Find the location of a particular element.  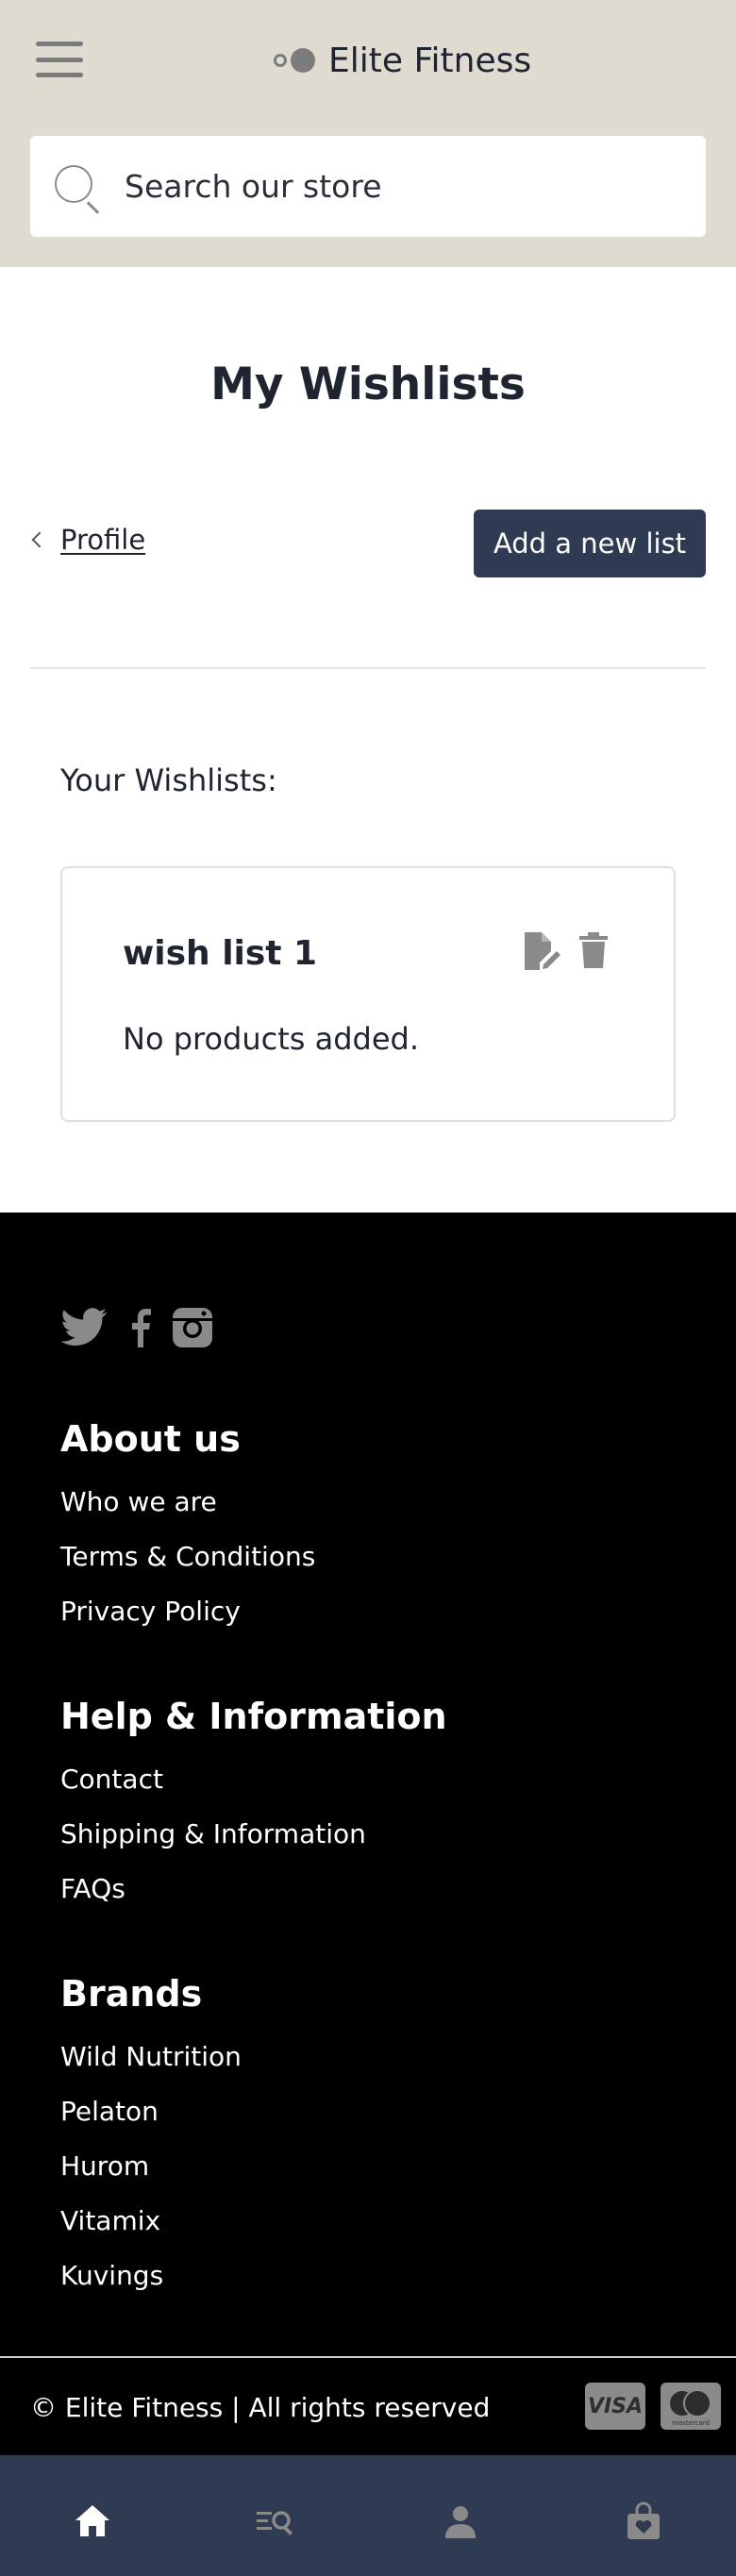

trash-icon is located at coordinates (593, 950).